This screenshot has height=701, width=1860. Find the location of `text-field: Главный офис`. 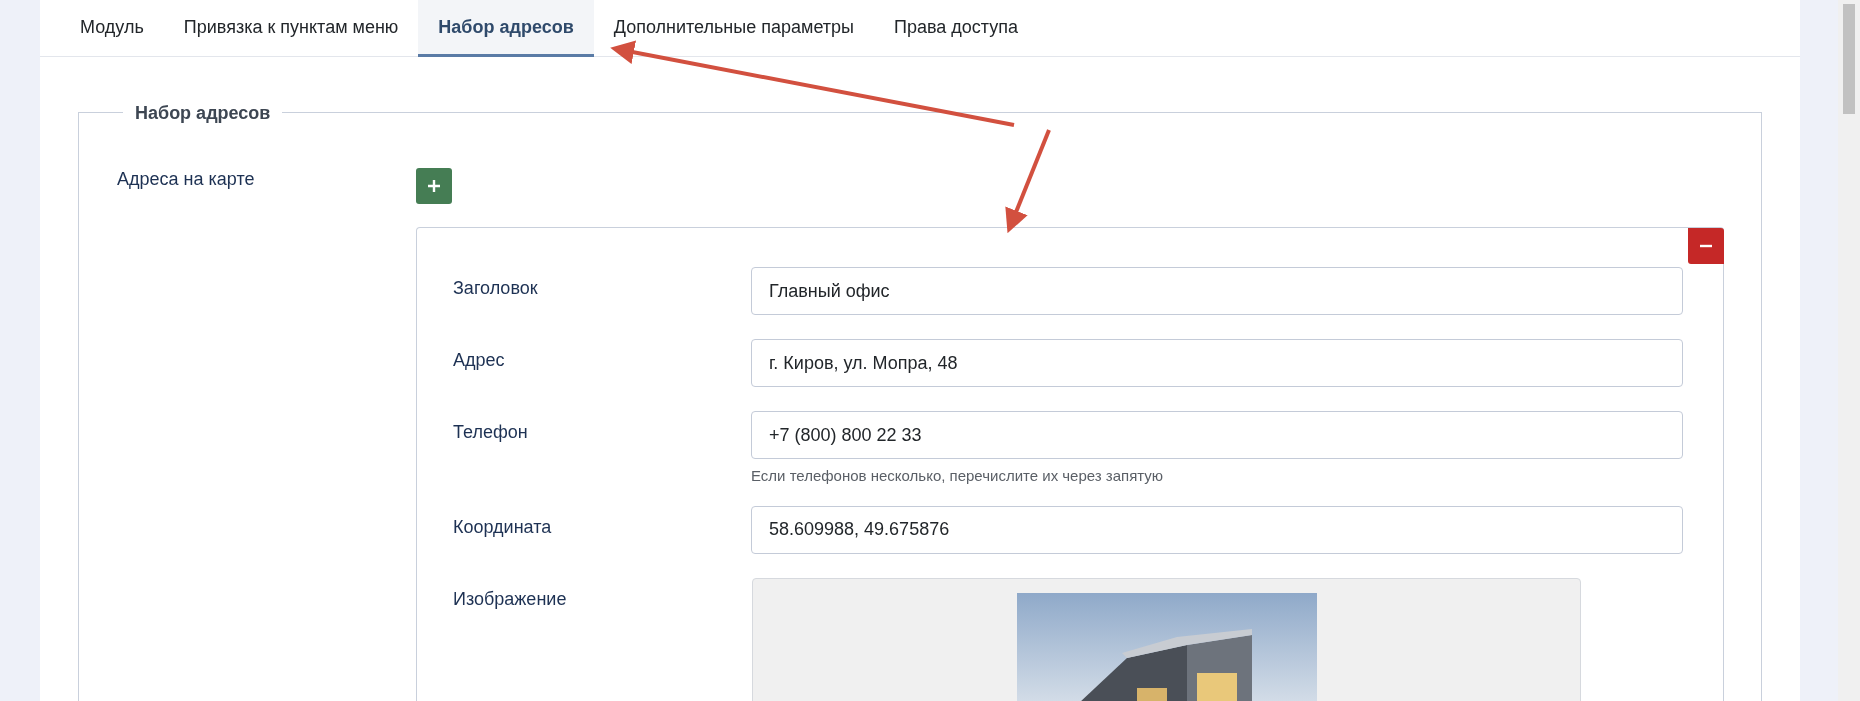

text-field: Главный офис is located at coordinates (1217, 291).